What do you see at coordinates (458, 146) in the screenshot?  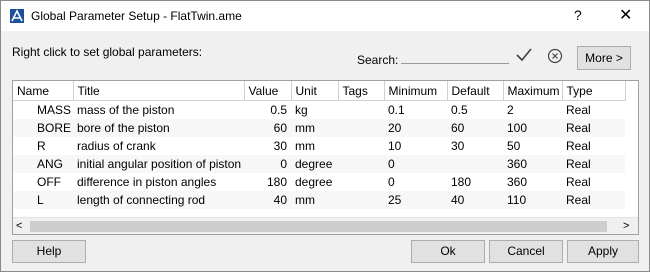 I see `cell-default: 30` at bounding box center [458, 146].